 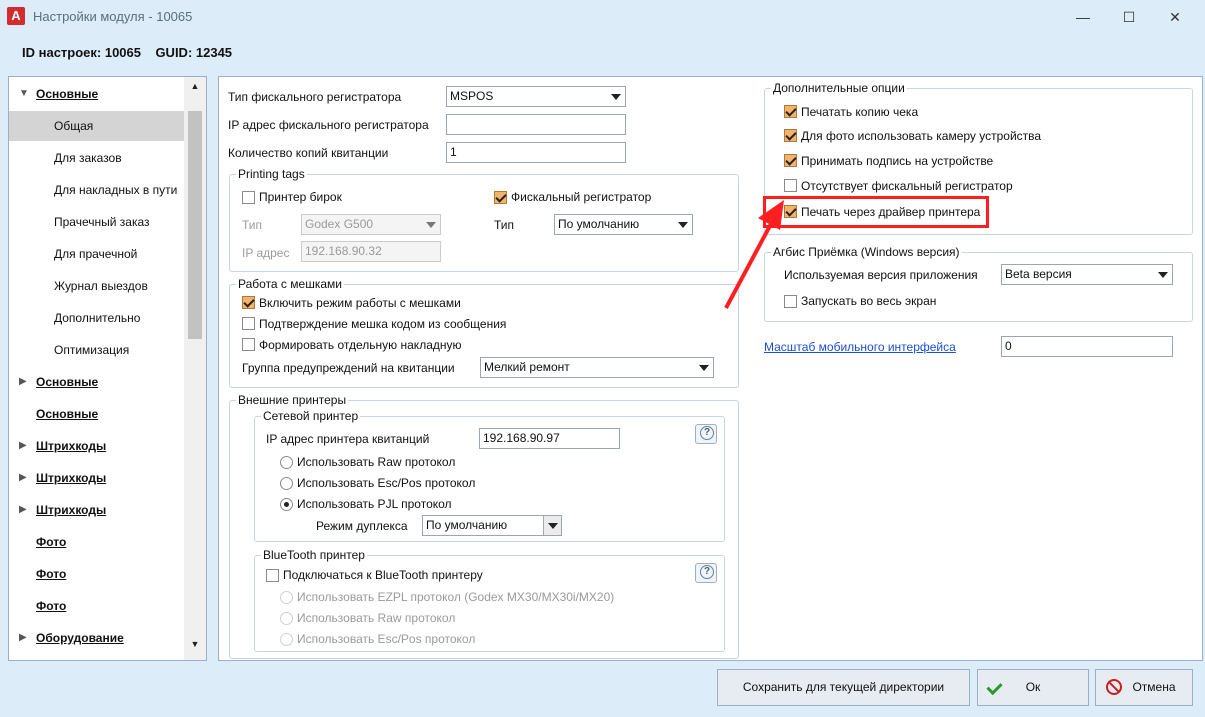 I want to click on bt-escpos-protocol-radio, so click(x=286, y=639).